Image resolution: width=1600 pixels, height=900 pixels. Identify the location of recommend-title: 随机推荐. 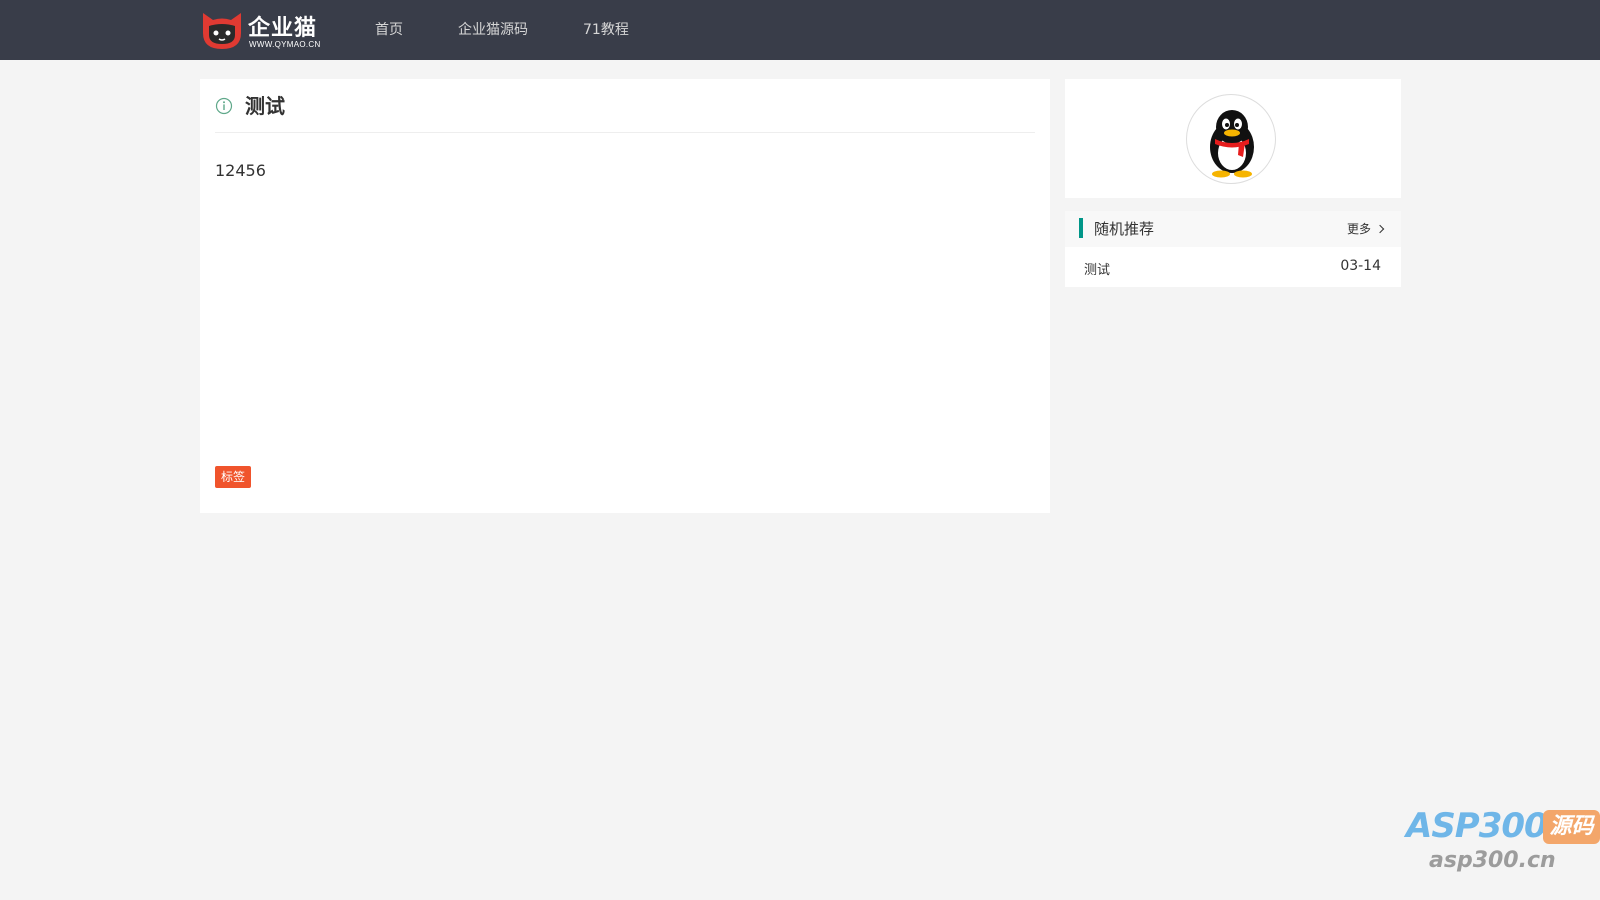
(1124, 229).